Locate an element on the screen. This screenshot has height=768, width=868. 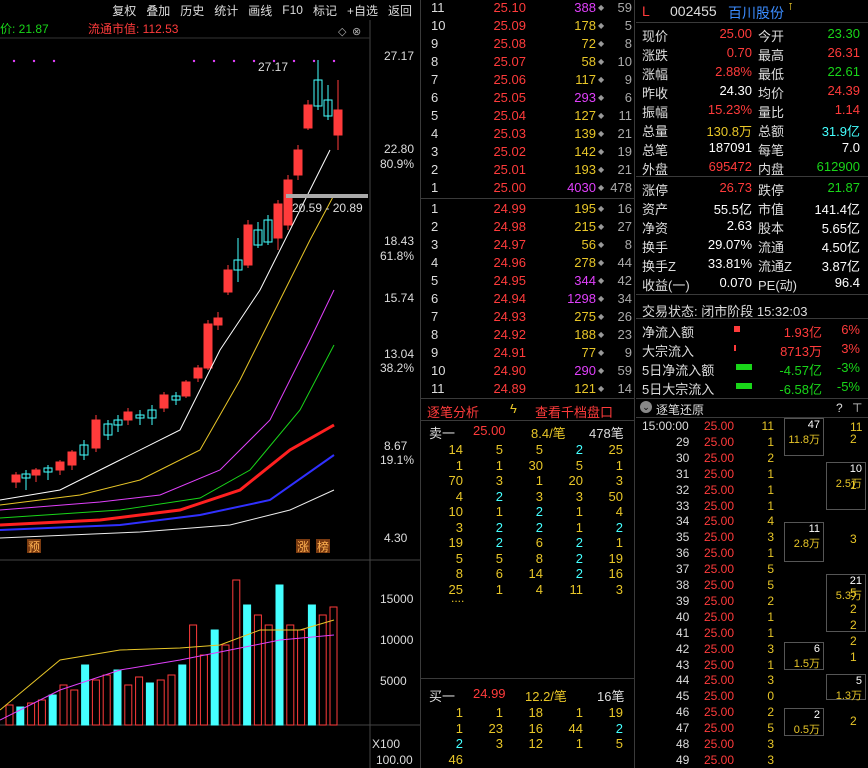
stat-value: 24.39 is located at coordinates (843, 90).